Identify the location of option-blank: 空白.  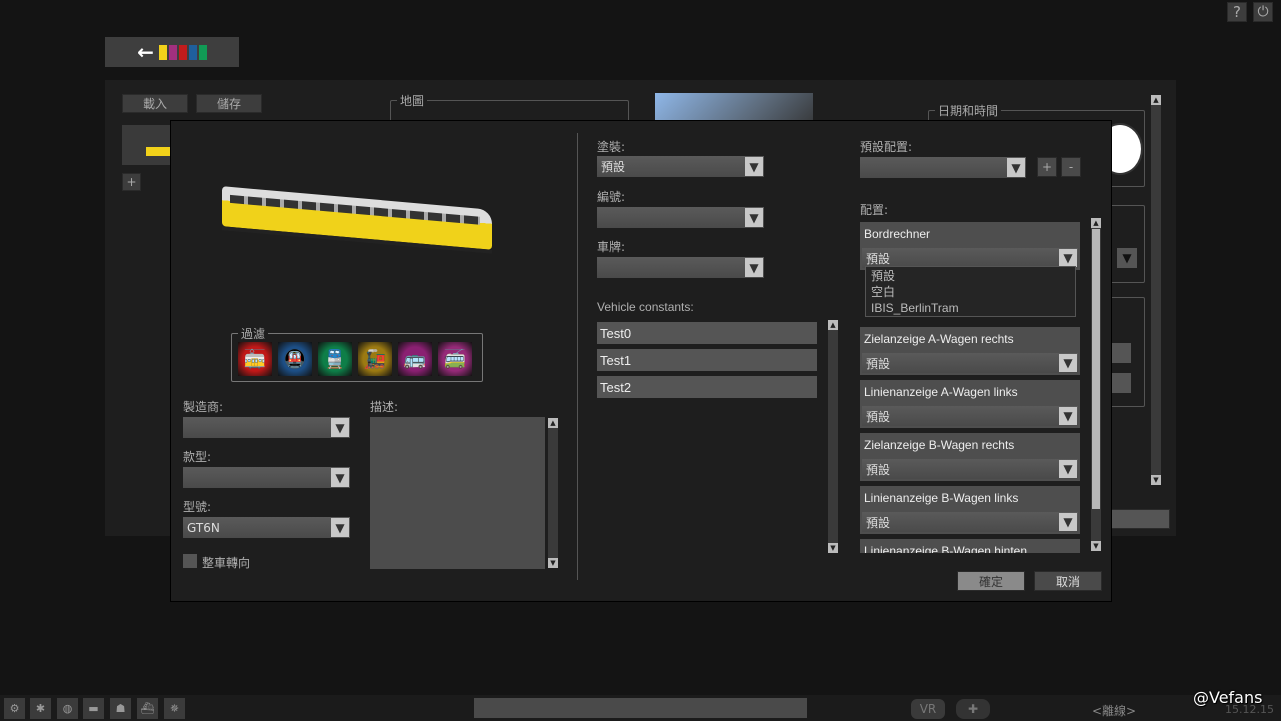
(970, 292).